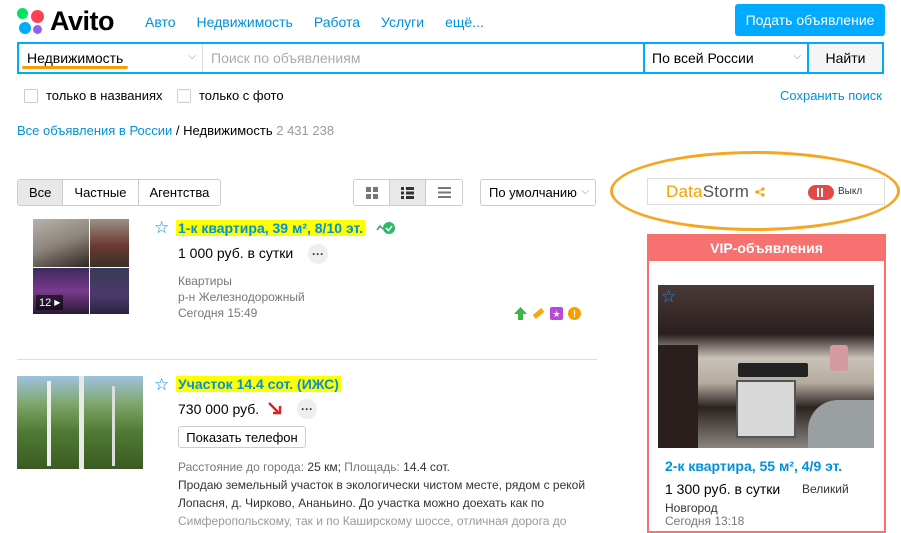  I want to click on seller-type-tabs: Все Частные Агентства, so click(119, 192).